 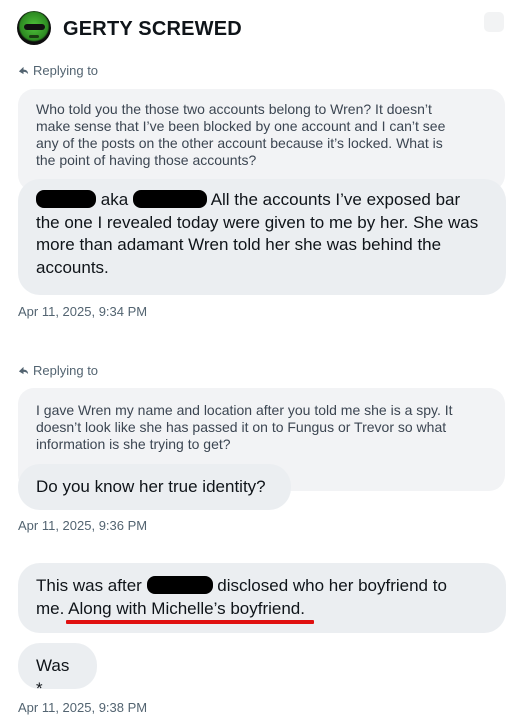 What do you see at coordinates (151, 486) in the screenshot?
I see `message-text: Do you know her true identity?` at bounding box center [151, 486].